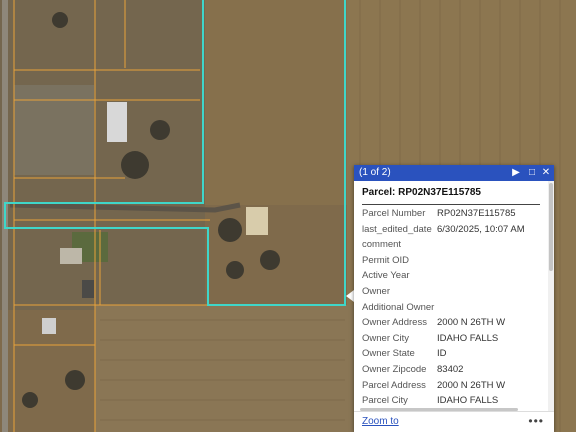 The width and height of the screenshot is (576, 432). What do you see at coordinates (394, 323) in the screenshot?
I see `attribute-label: Owner Address` at bounding box center [394, 323].